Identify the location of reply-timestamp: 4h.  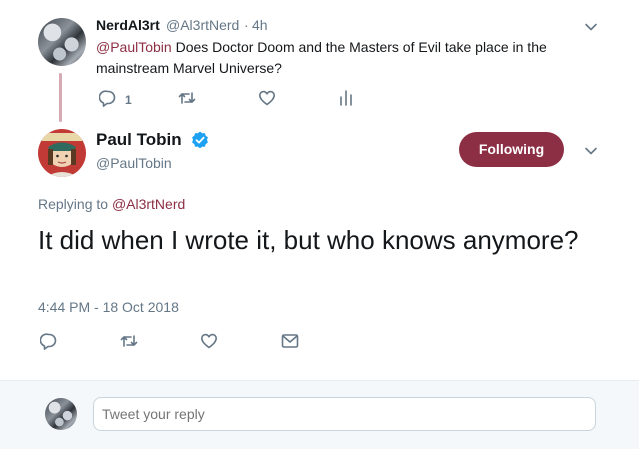
(260, 25).